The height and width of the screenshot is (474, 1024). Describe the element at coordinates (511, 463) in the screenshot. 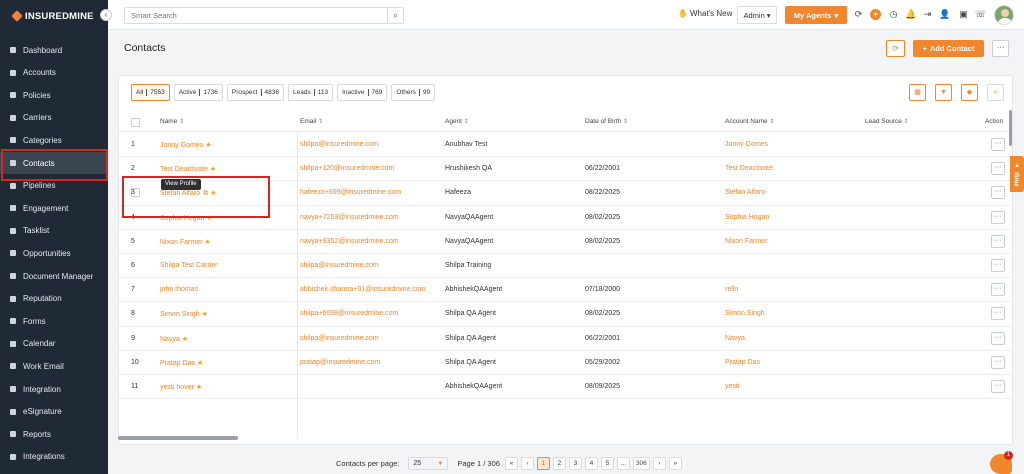

I see `page-button: «` at that location.